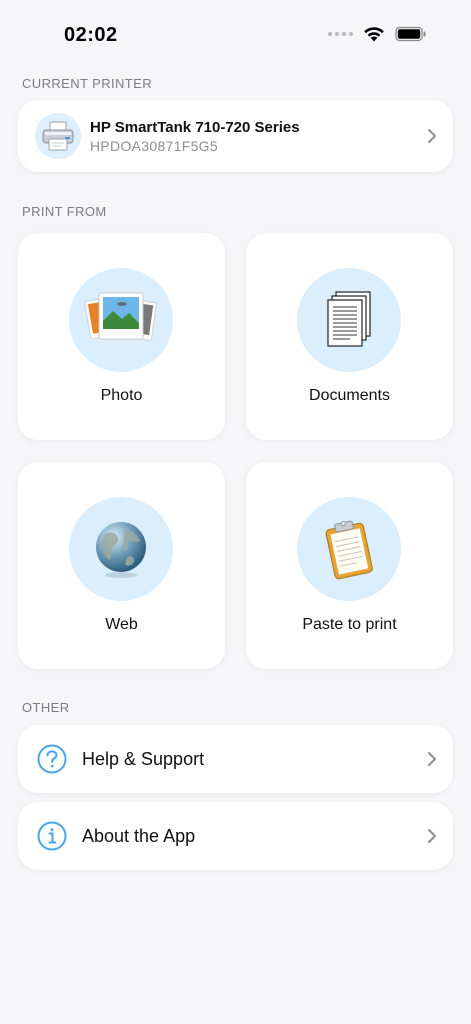  I want to click on help-support-label: Help & Support, so click(143, 759).